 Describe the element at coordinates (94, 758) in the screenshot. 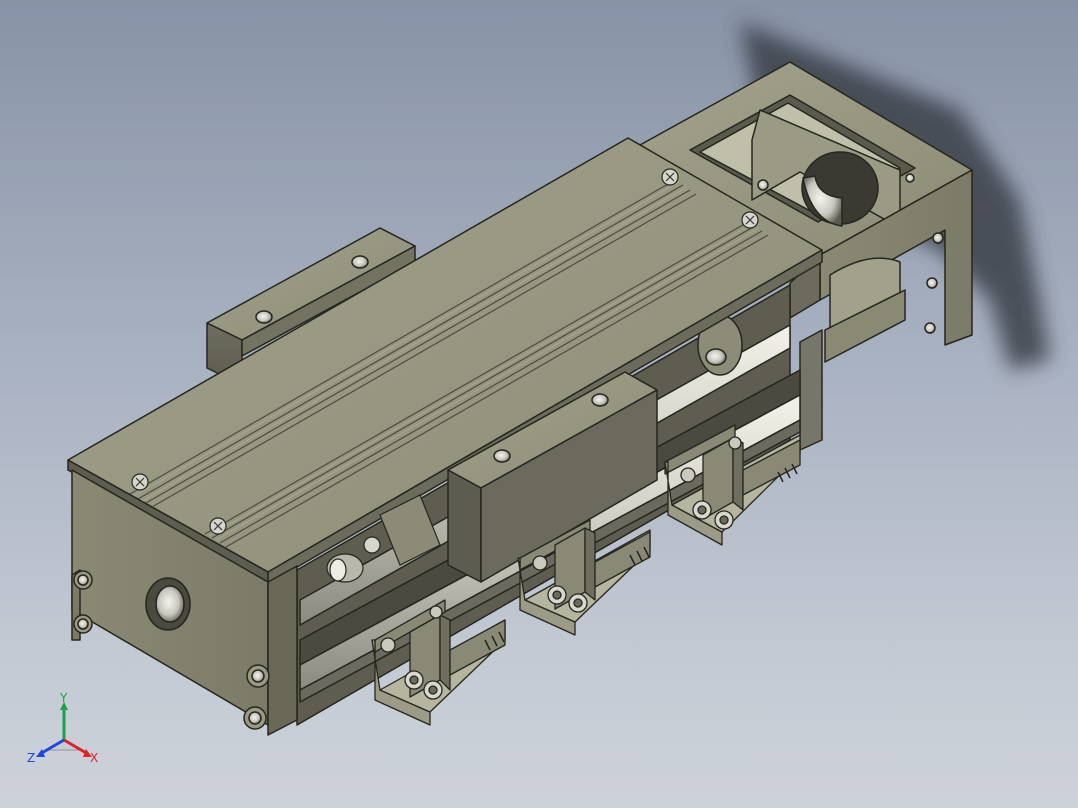

I see `x-axis-label: X` at that location.